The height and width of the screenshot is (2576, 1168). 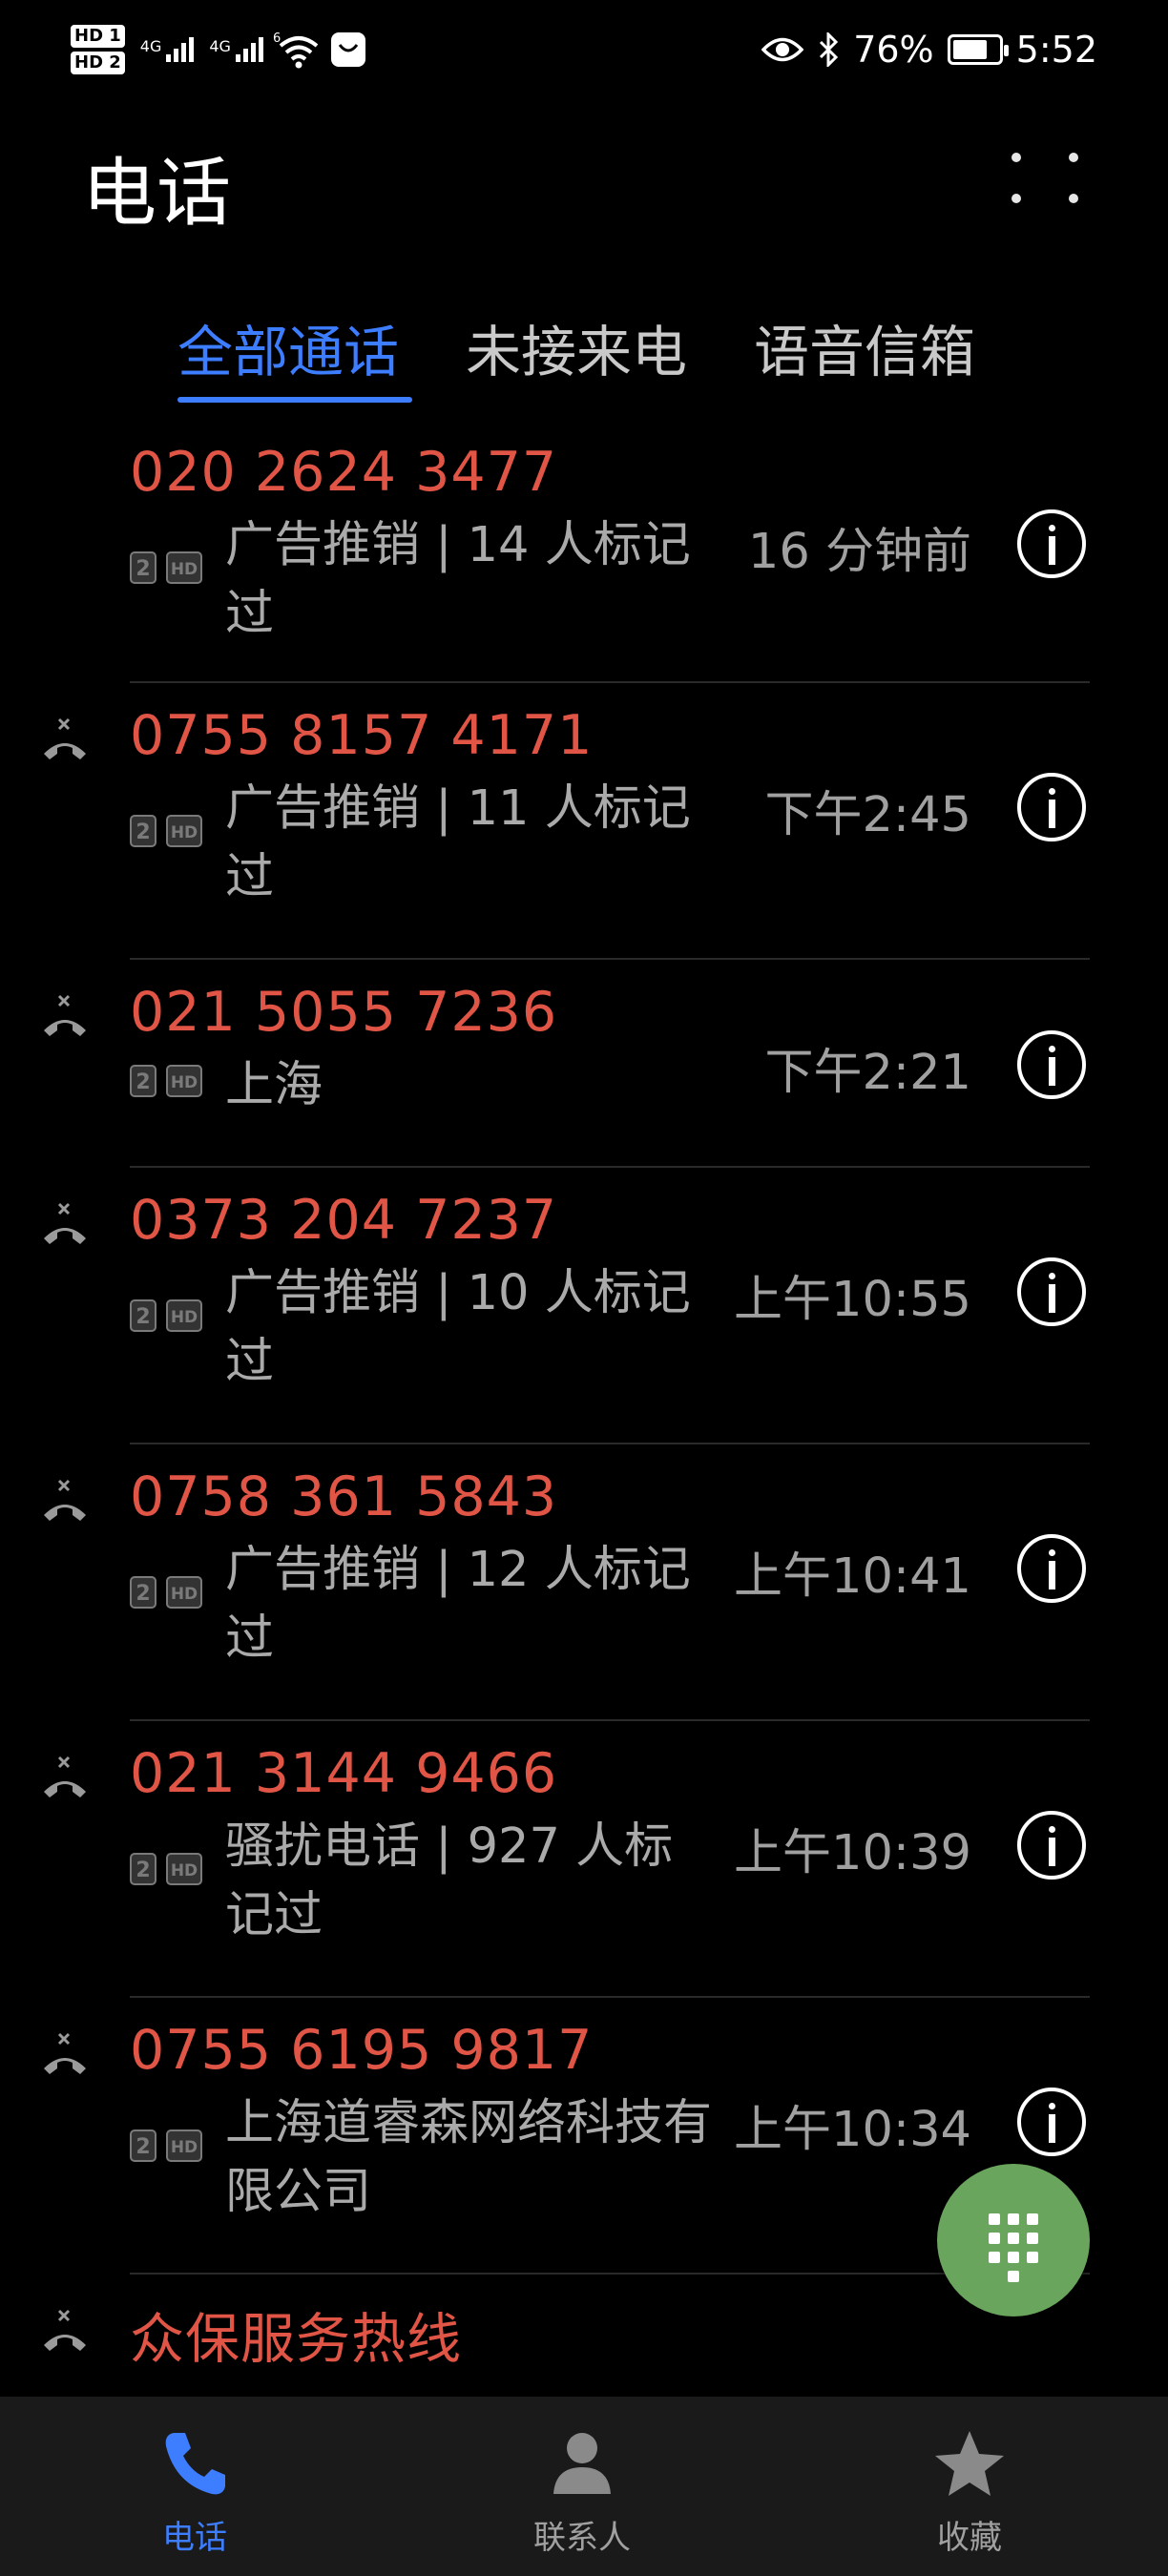 I want to click on call-row: 021 5055 7236 2 HD 上海 下午2:21, so click(x=584, y=1064).